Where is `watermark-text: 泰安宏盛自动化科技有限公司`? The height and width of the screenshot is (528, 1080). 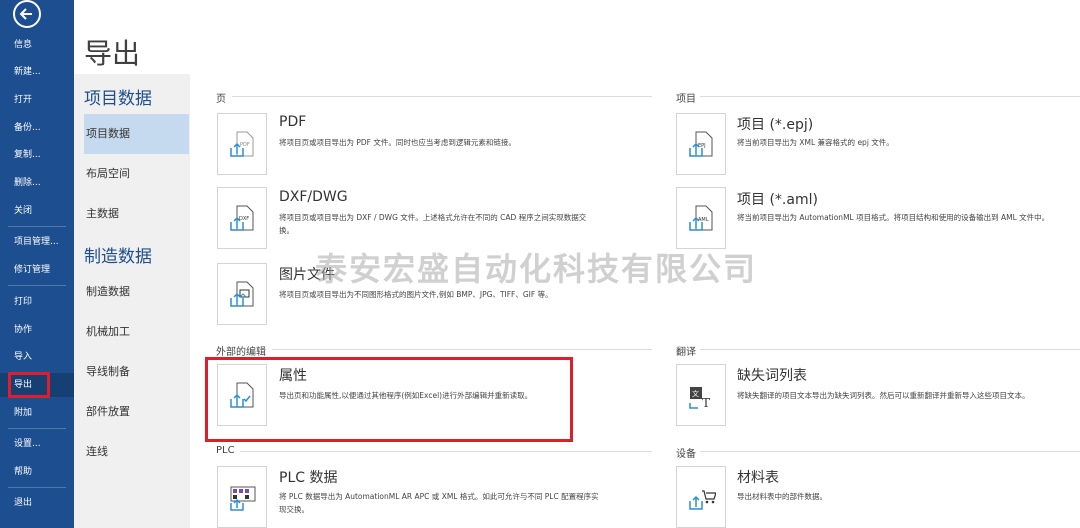
watermark-text: 泰安宏盛自动化科技有限公司 is located at coordinates (536, 269).